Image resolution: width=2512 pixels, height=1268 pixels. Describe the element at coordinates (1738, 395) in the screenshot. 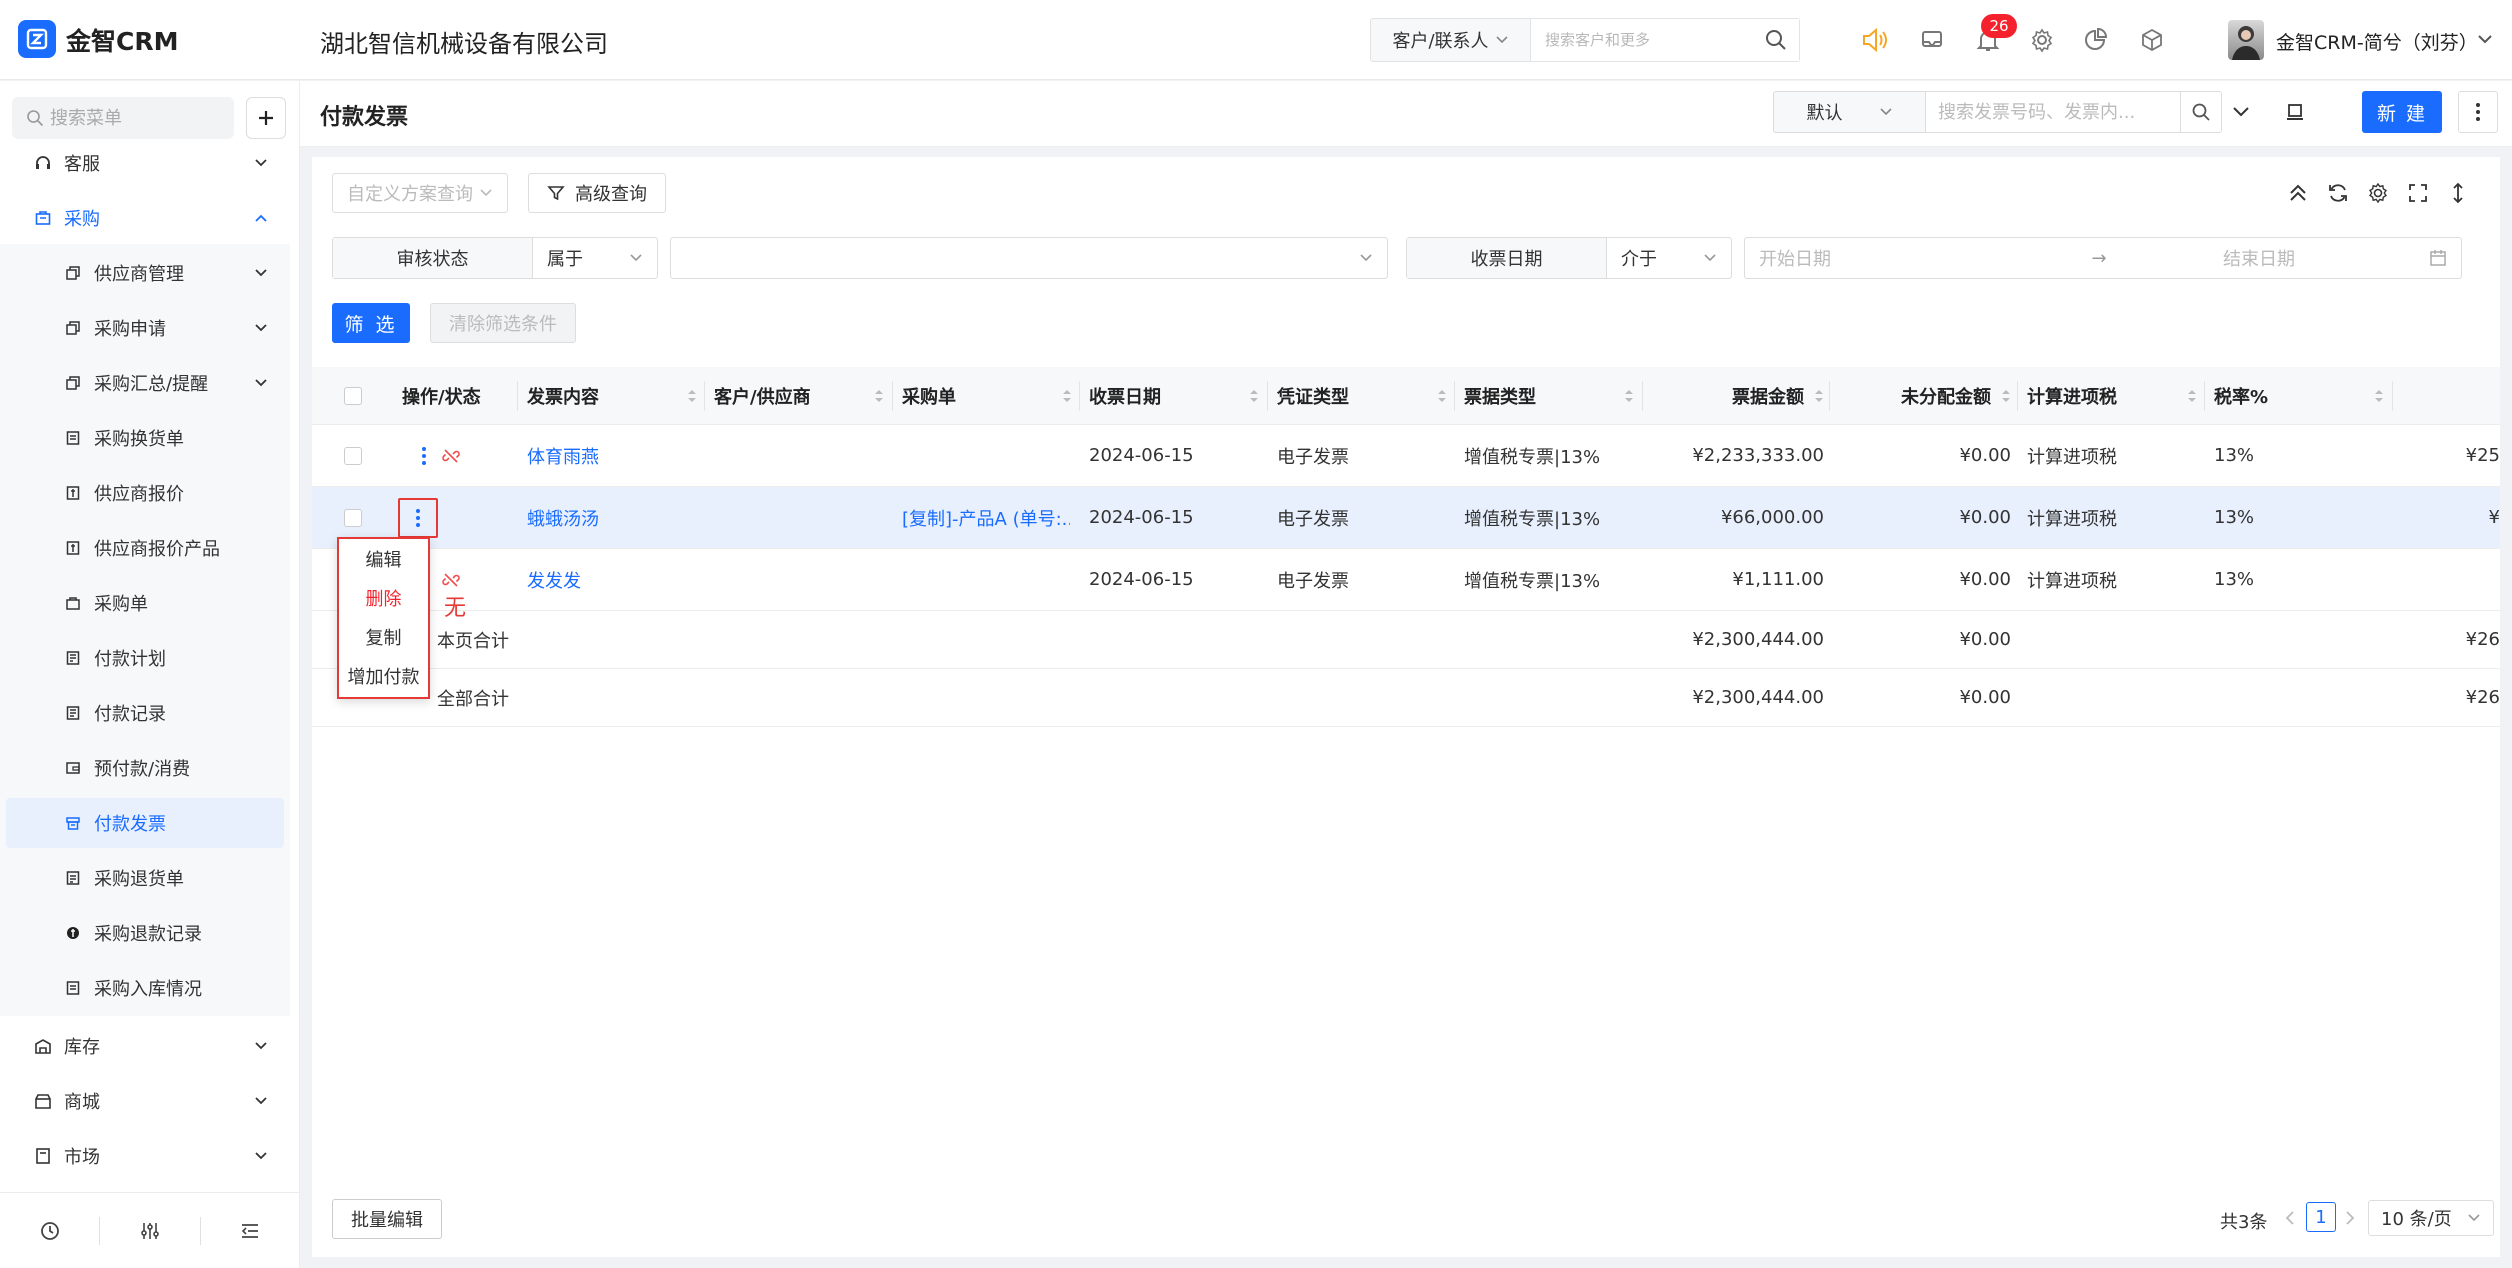

I see `column-header: 票据金额` at that location.